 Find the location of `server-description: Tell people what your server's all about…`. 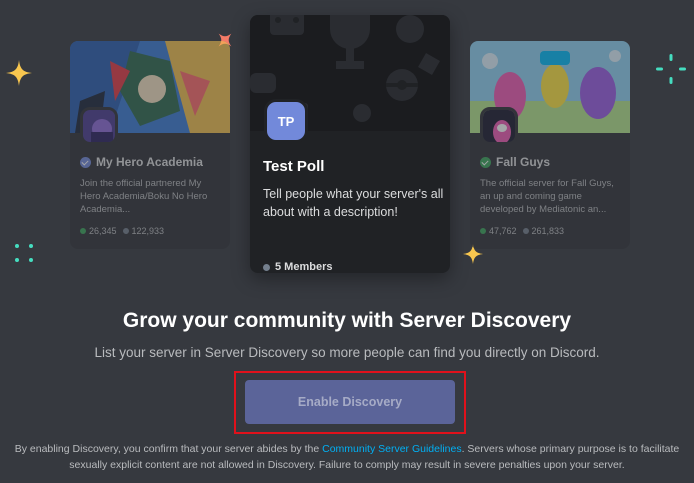

server-description: Tell people what your server's all about… is located at coordinates (353, 203).